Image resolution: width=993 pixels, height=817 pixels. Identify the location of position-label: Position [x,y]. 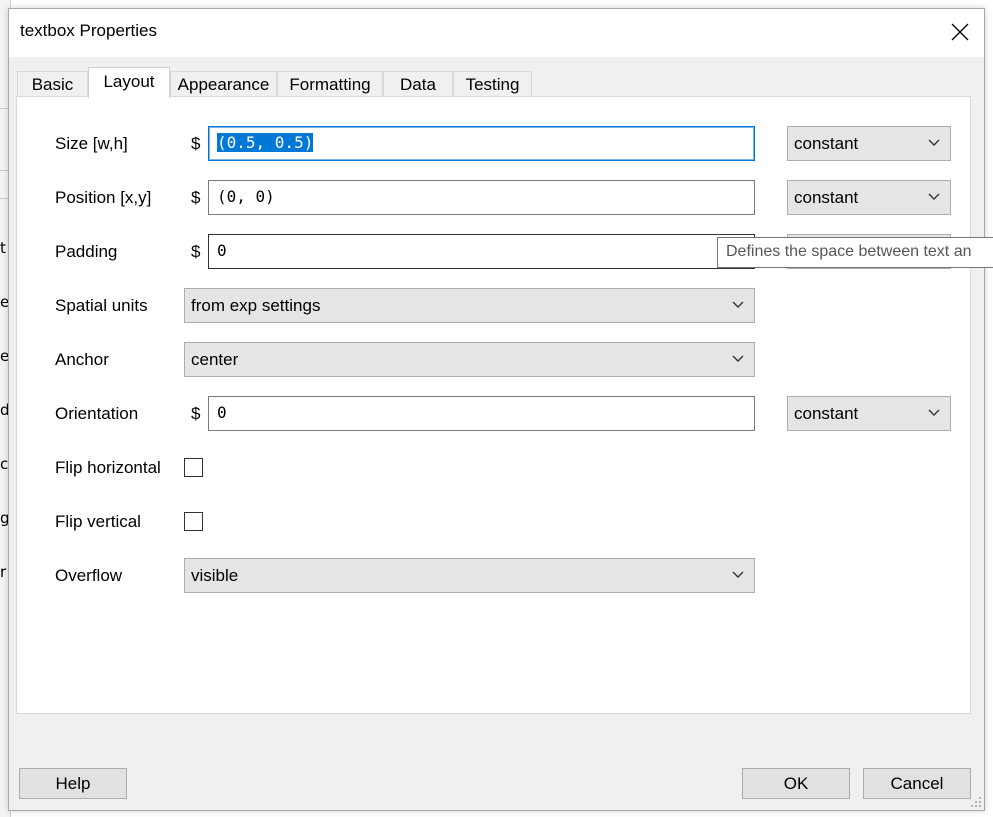
(103, 197).